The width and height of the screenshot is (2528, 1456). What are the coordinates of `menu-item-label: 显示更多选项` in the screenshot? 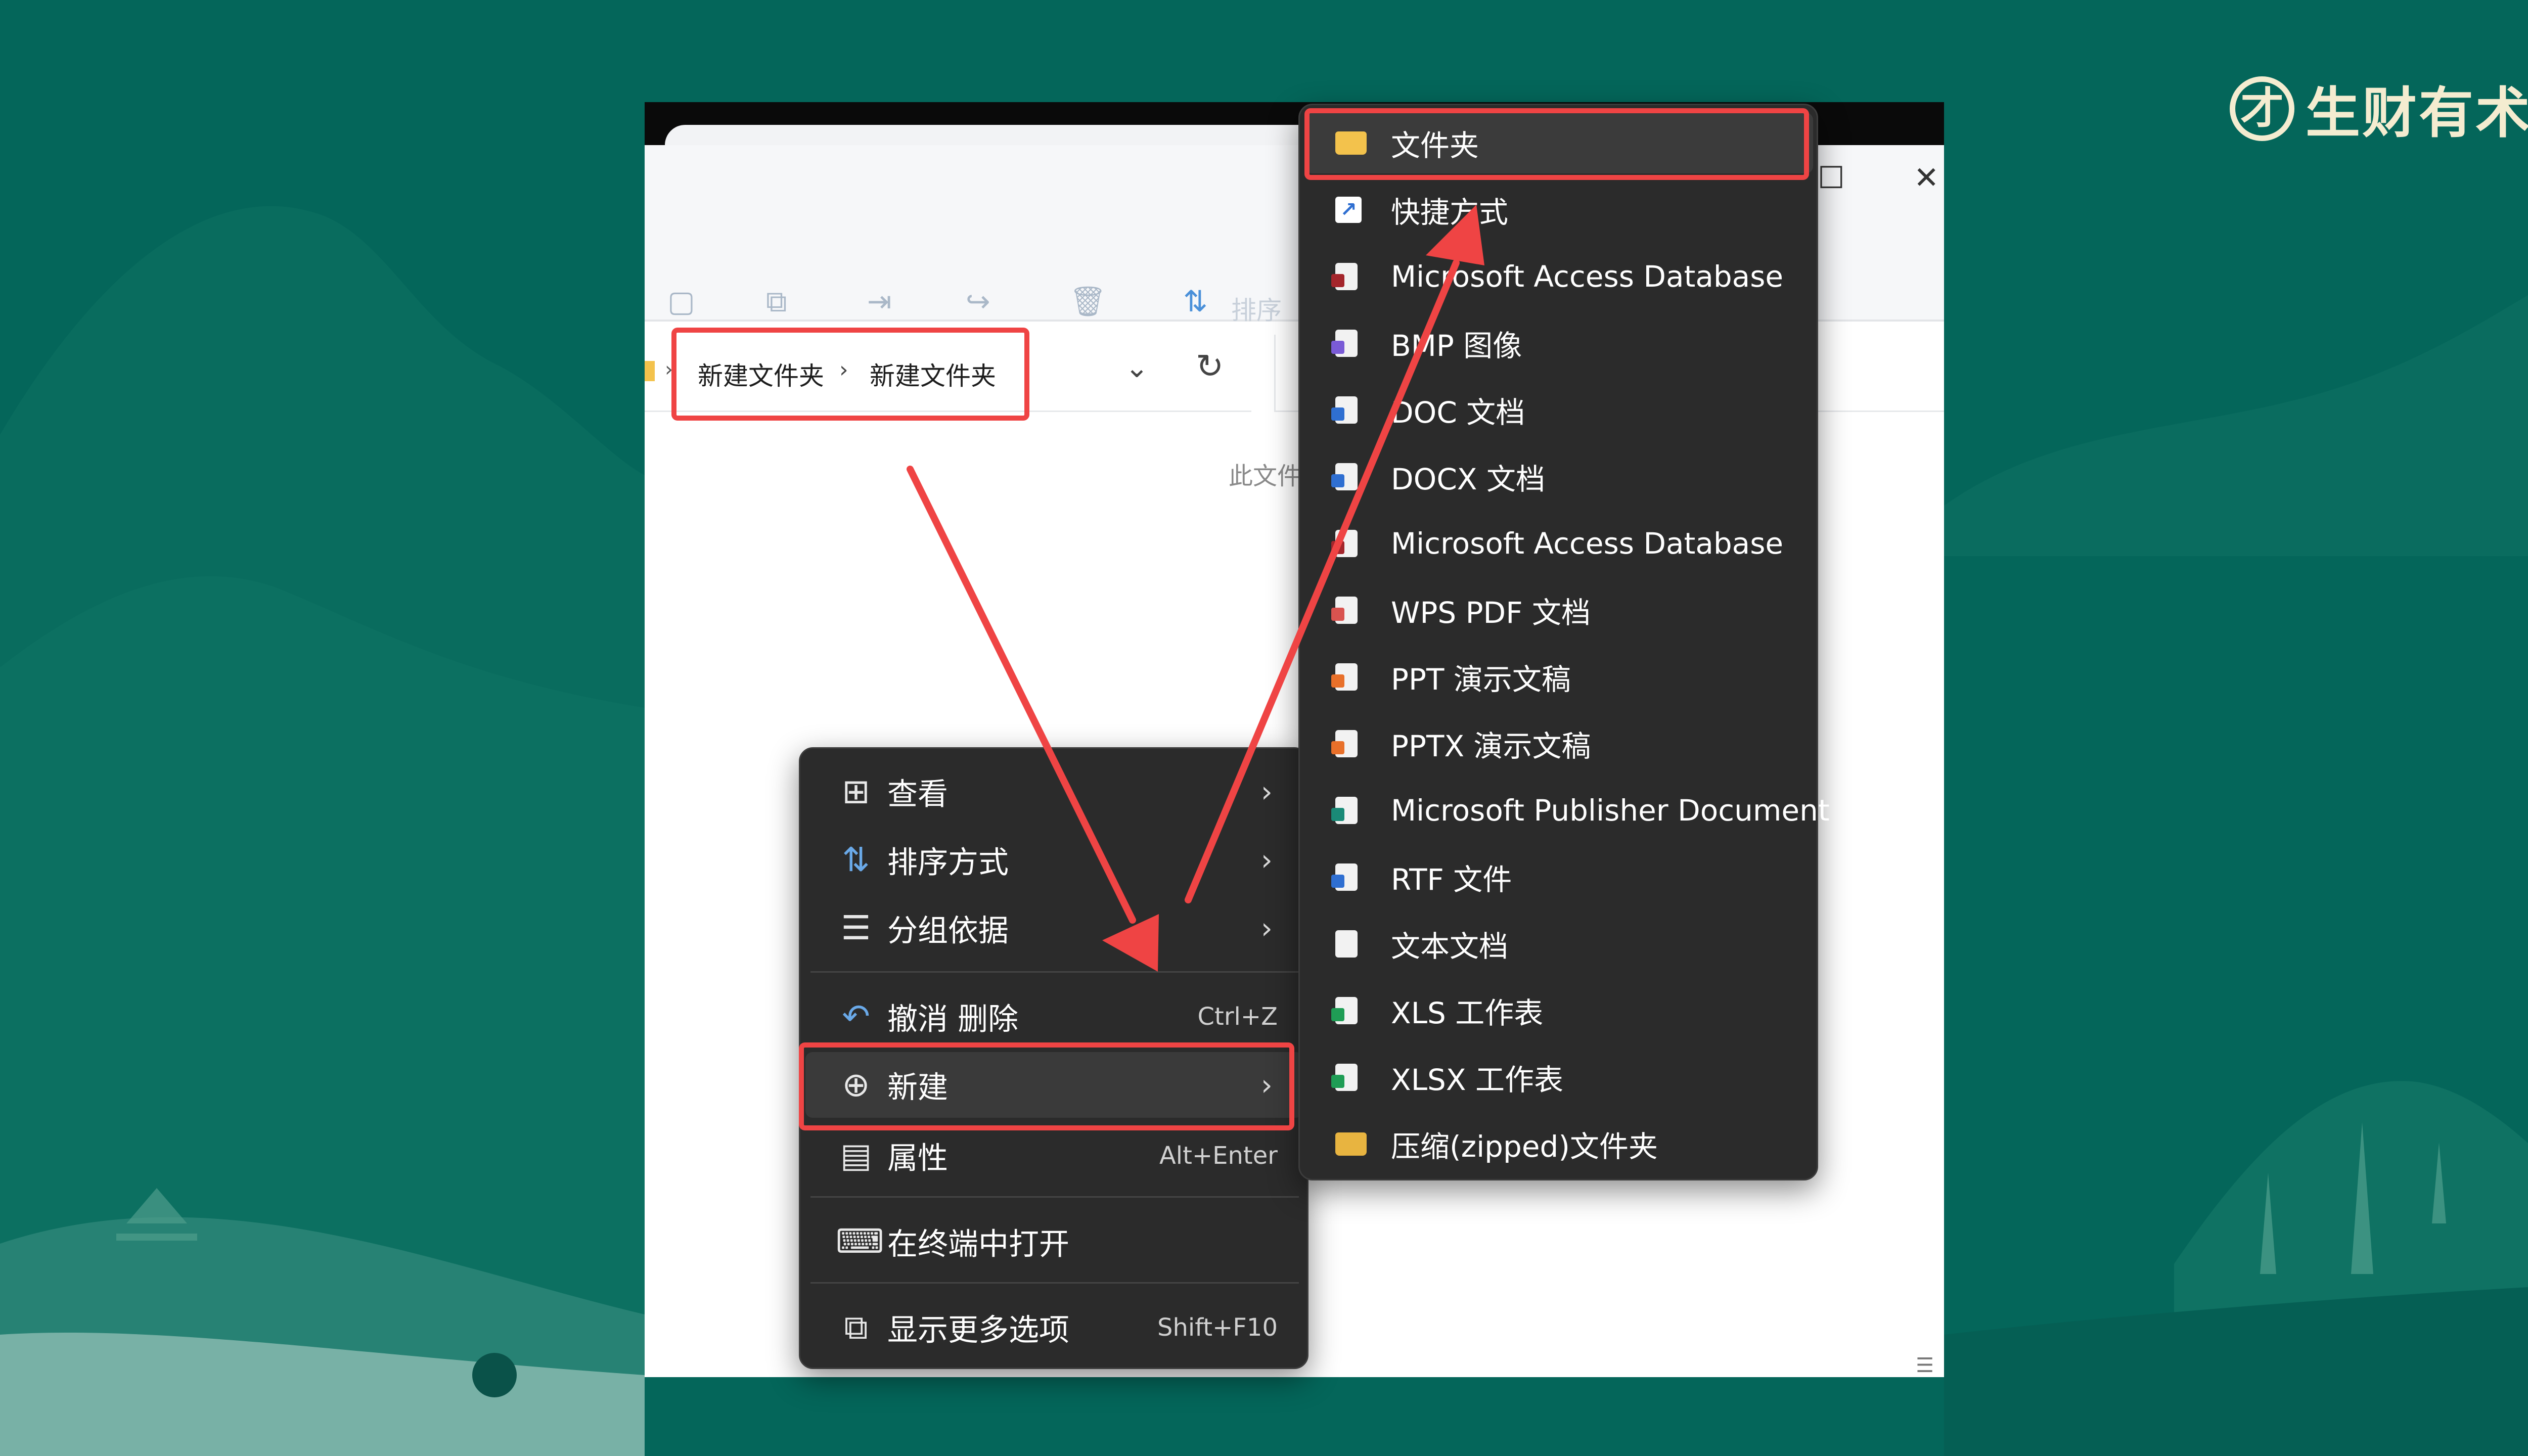 It's located at (978, 1330).